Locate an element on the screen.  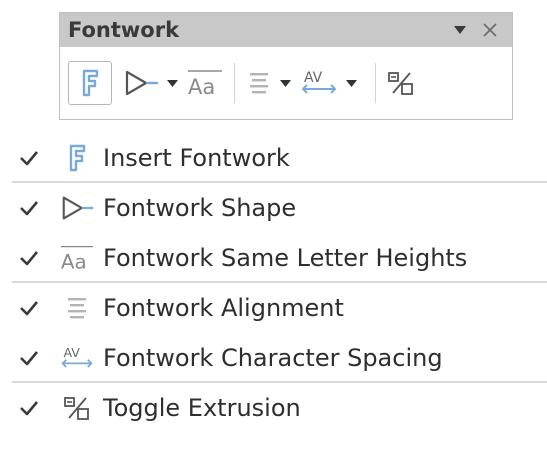
close-icon is located at coordinates (490, 30).